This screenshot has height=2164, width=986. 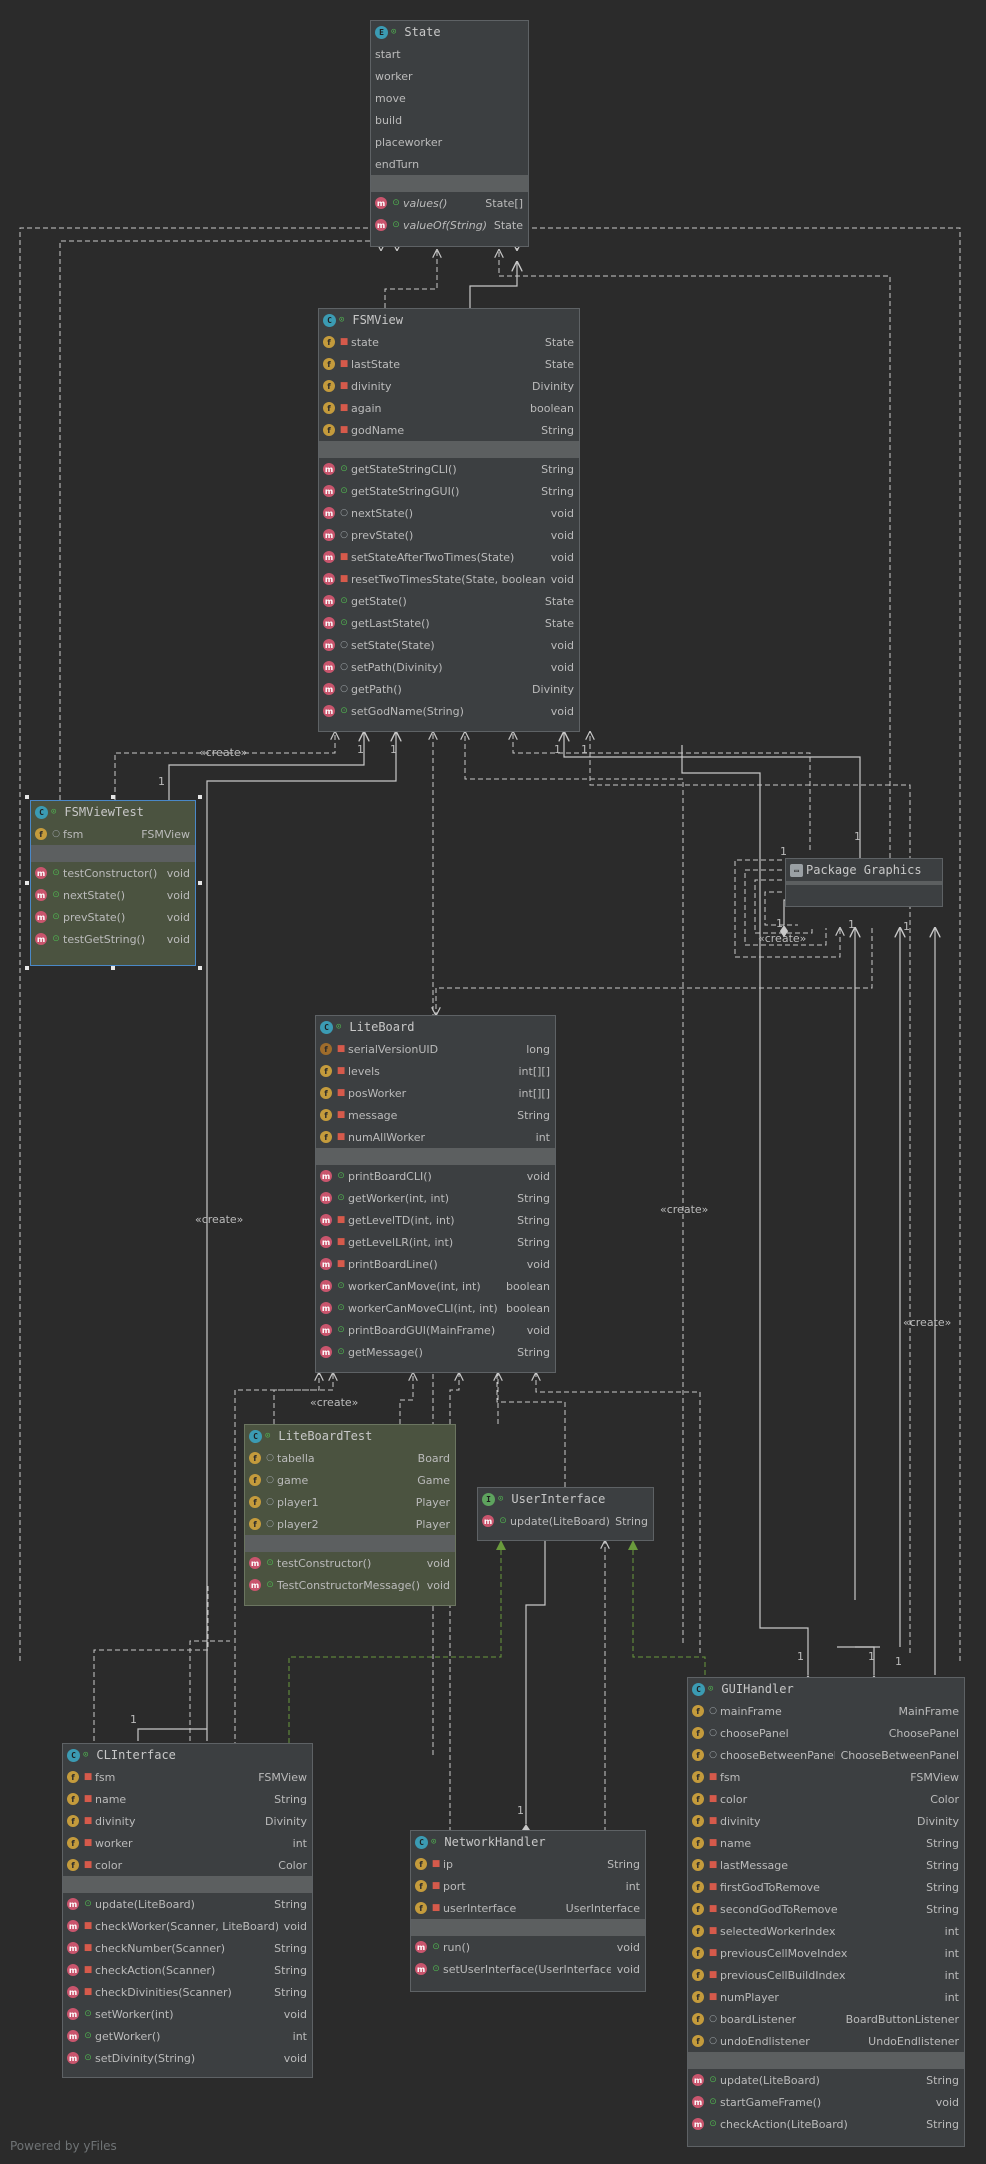 I want to click on method-row: m ⊙ printBoardGUI(MainFrame) void, so click(x=435, y=1330).